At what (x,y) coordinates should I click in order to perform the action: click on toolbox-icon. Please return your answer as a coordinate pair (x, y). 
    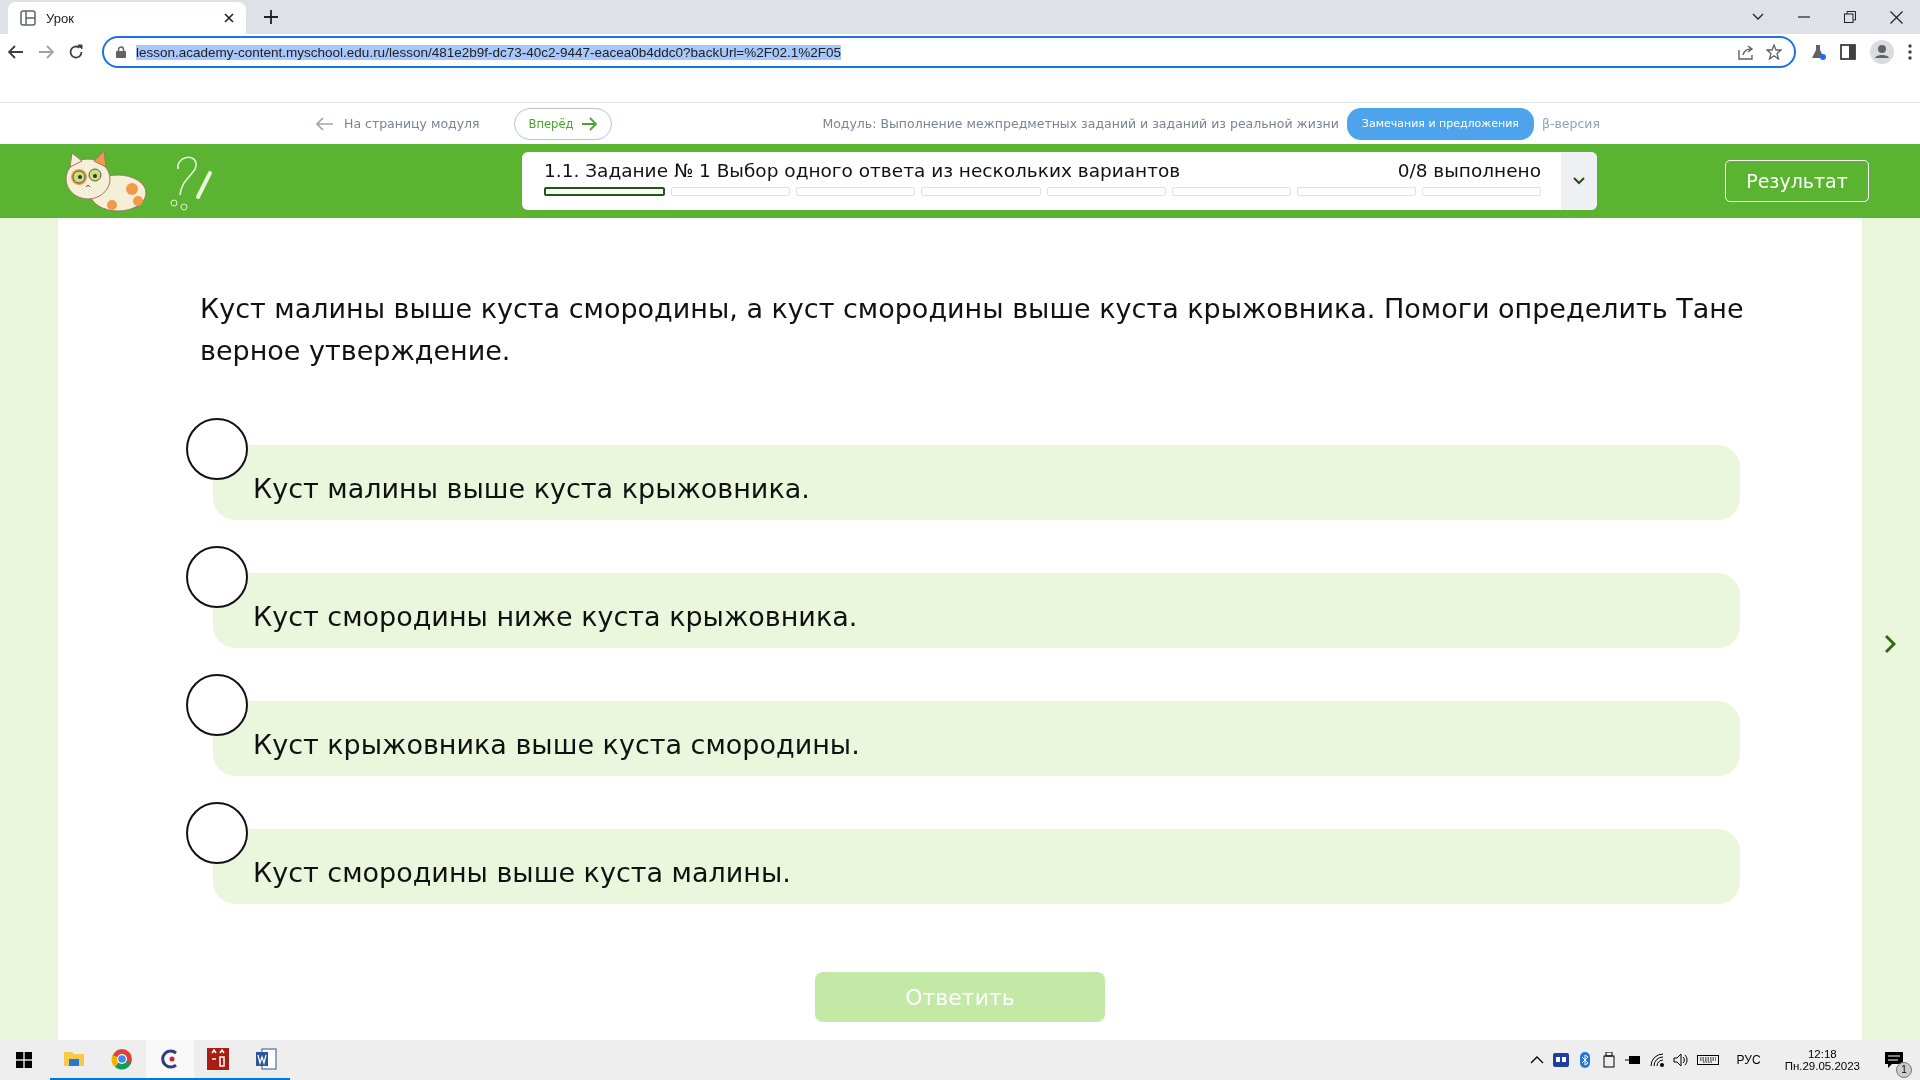
    Looking at the image, I should click on (218, 1059).